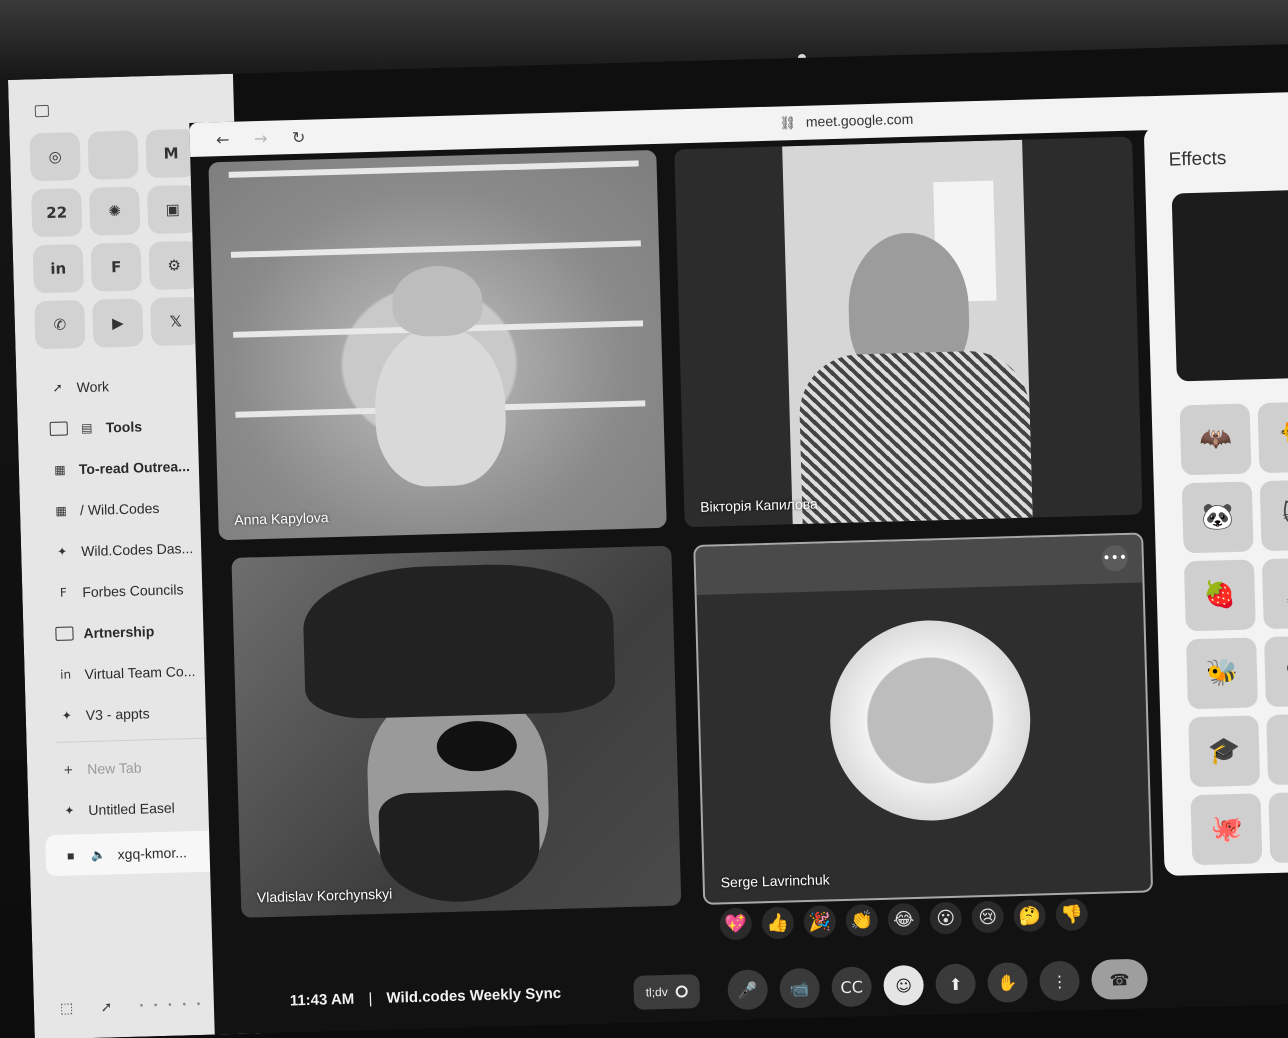 This screenshot has width=1288, height=1038. I want to click on reaction-button: 😢, so click(988, 917).